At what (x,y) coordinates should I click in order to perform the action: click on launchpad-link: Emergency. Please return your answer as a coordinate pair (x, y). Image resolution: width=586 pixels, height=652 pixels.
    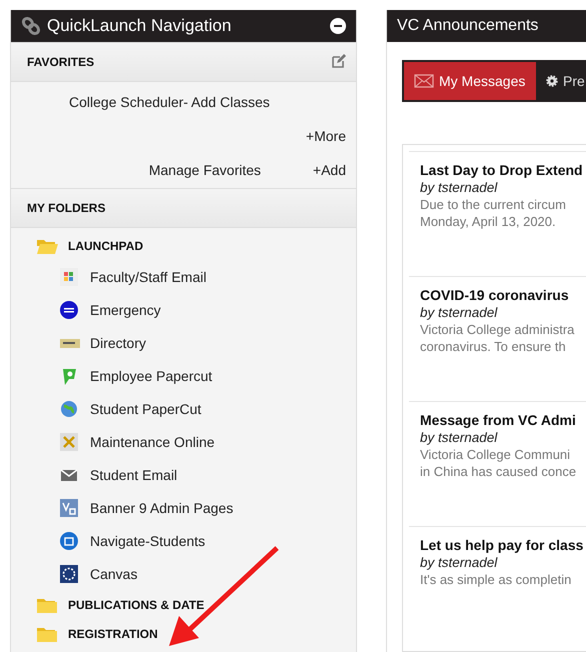
    Looking at the image, I should click on (183, 309).